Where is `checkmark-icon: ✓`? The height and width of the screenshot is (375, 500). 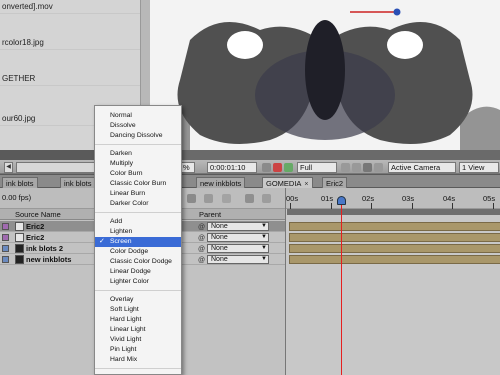
checkmark-icon: ✓ is located at coordinates (102, 241).